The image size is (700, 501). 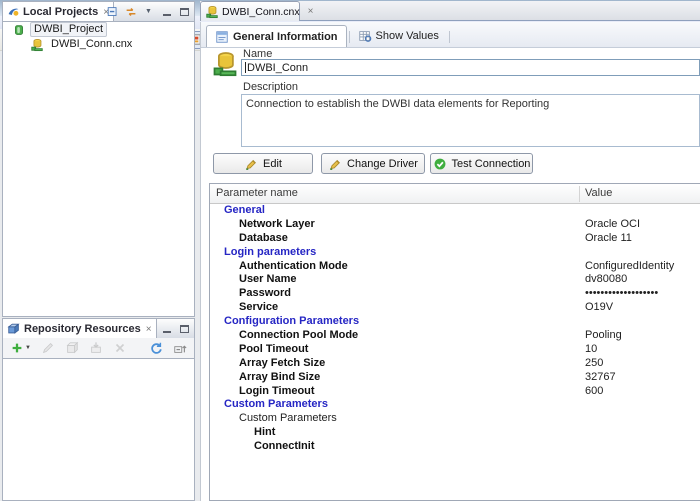 I want to click on editor-subtabs: General Information Show Values, so click(x=450, y=35).